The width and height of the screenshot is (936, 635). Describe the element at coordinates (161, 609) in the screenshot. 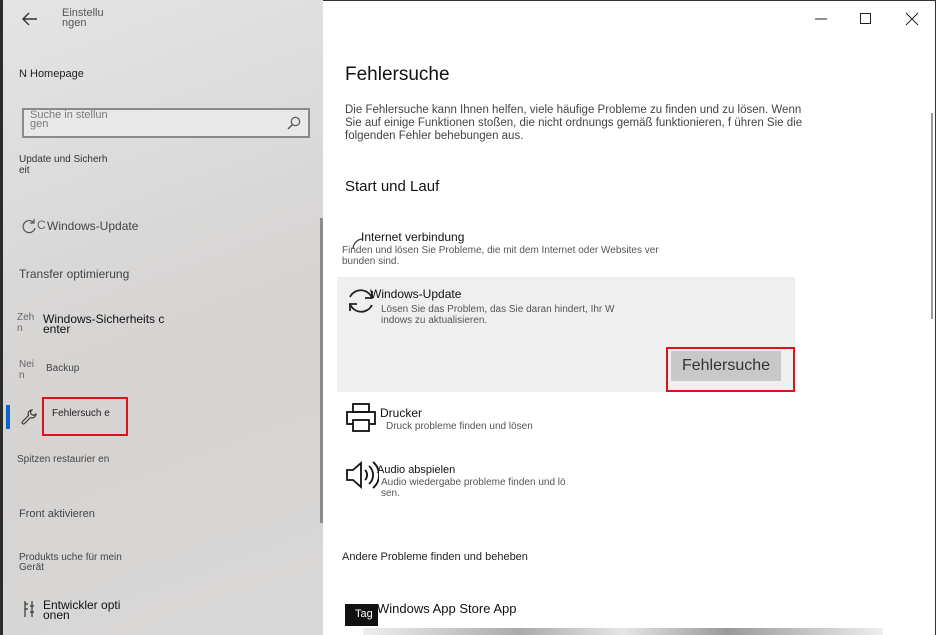

I see `sidebar-item-developer: Entwickler opti onen` at that location.